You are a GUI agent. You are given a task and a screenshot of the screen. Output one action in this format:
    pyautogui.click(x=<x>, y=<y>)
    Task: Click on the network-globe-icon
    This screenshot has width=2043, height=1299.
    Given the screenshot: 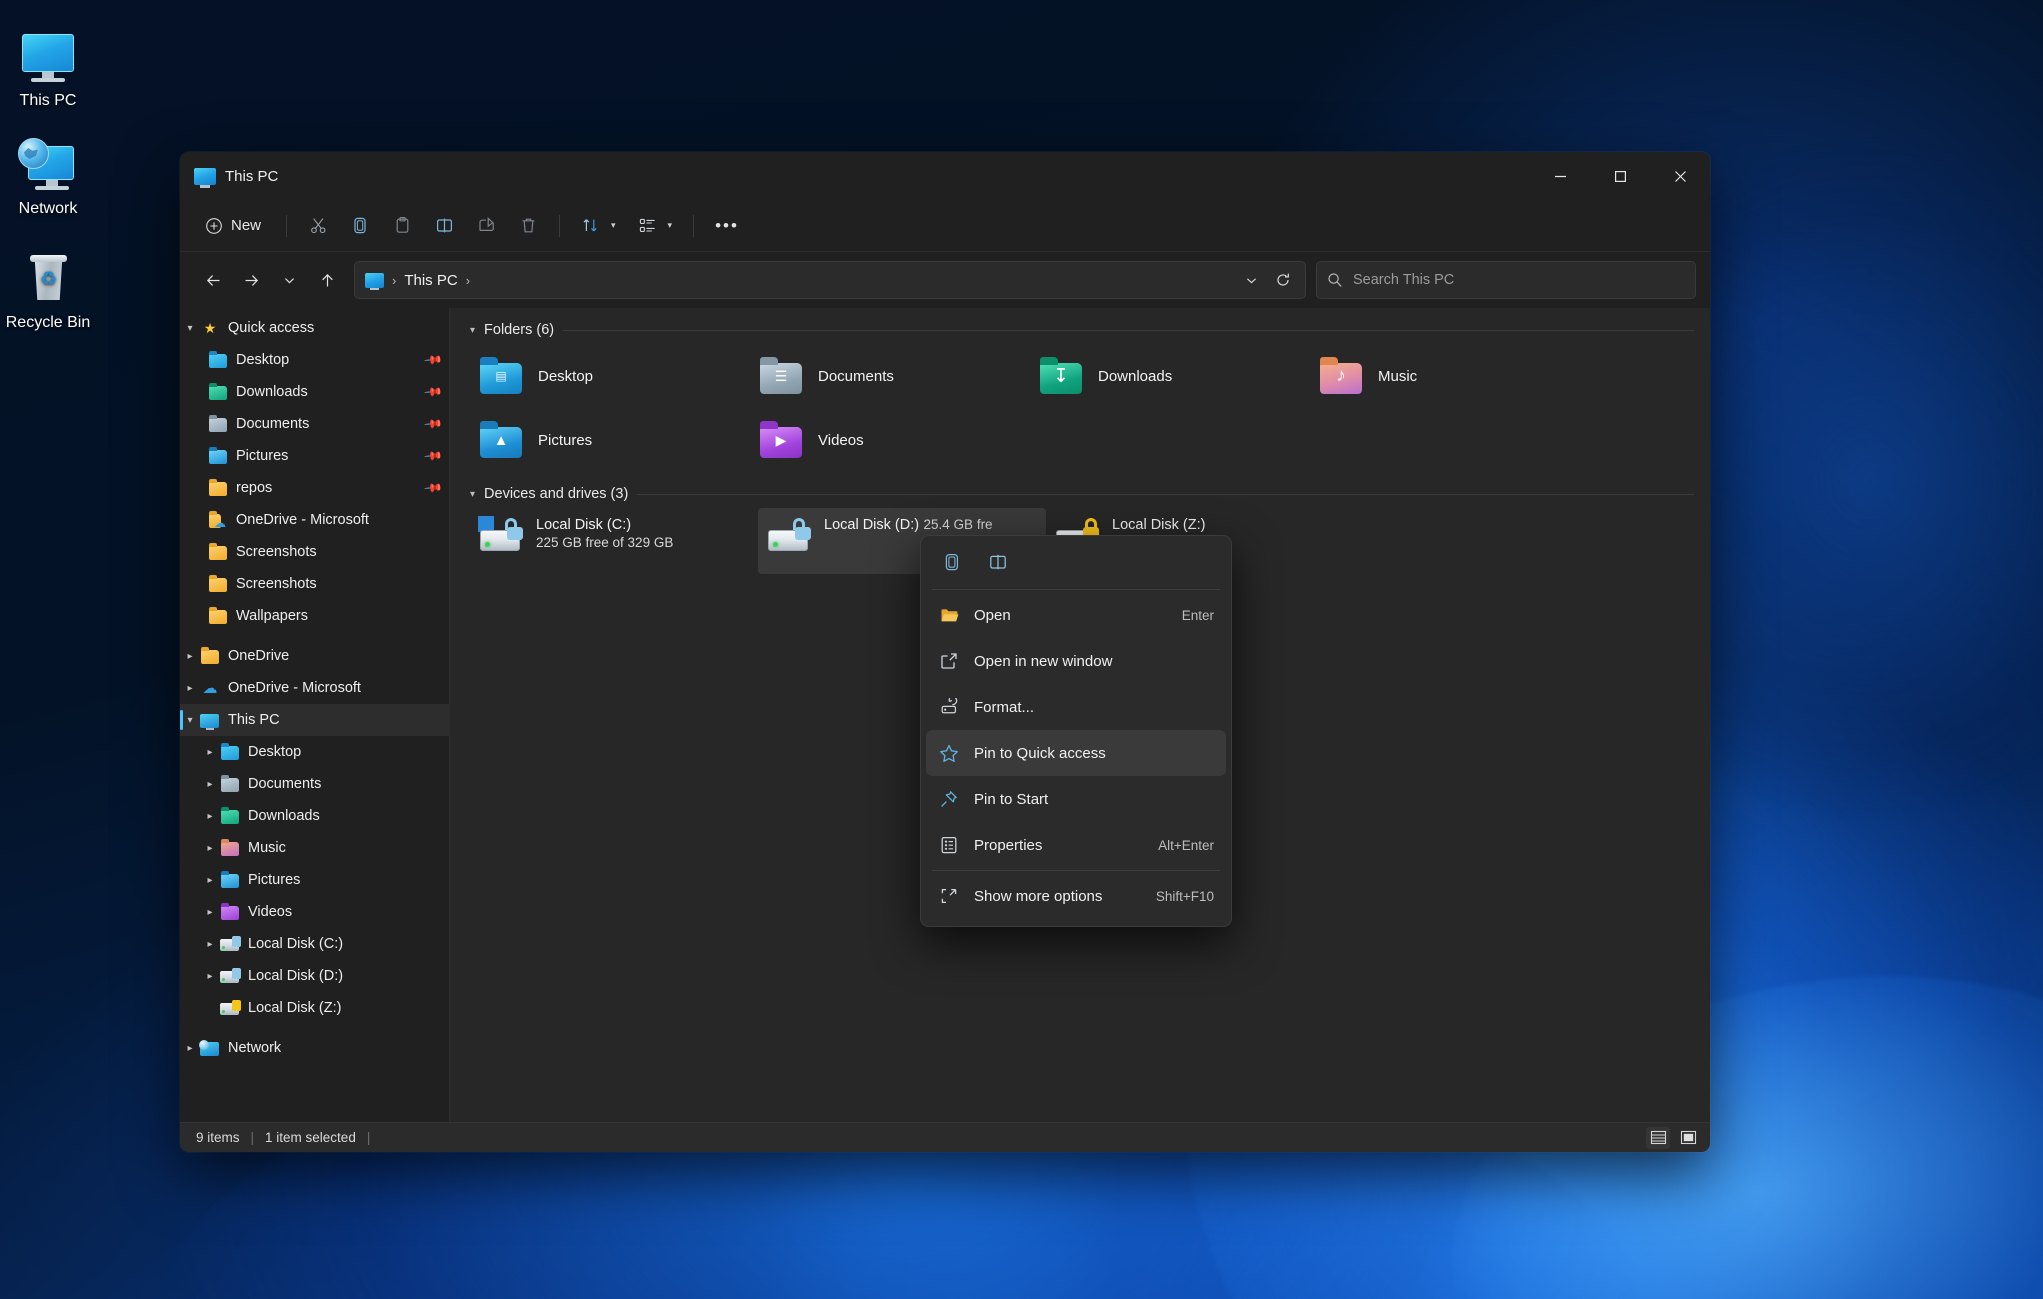 What is the action you would take?
    pyautogui.click(x=48, y=167)
    